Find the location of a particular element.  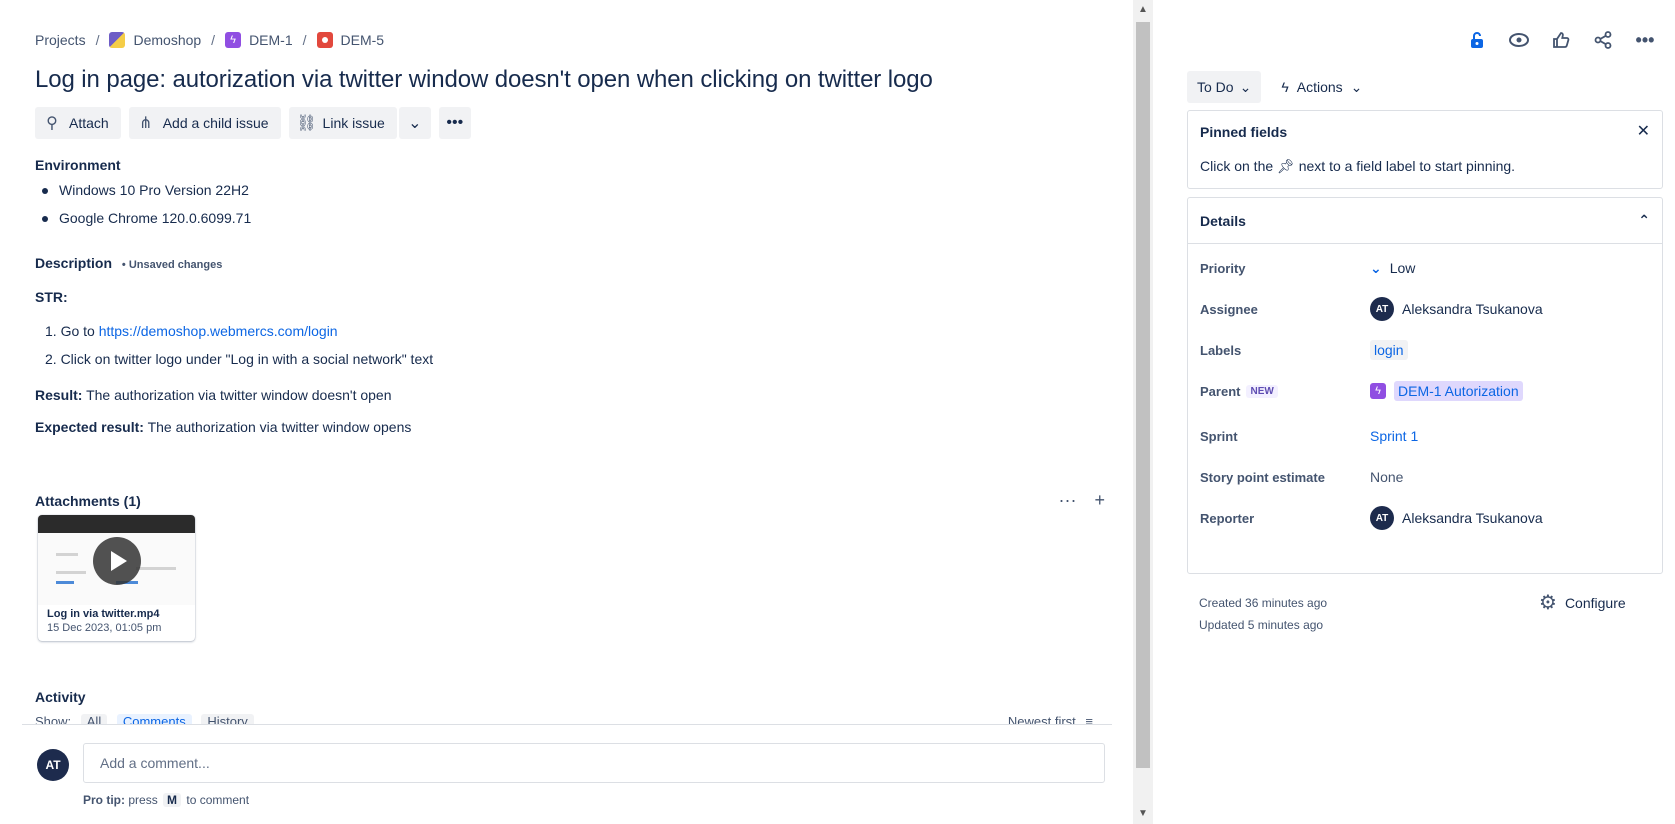

unlock-icon is located at coordinates (1477, 40).